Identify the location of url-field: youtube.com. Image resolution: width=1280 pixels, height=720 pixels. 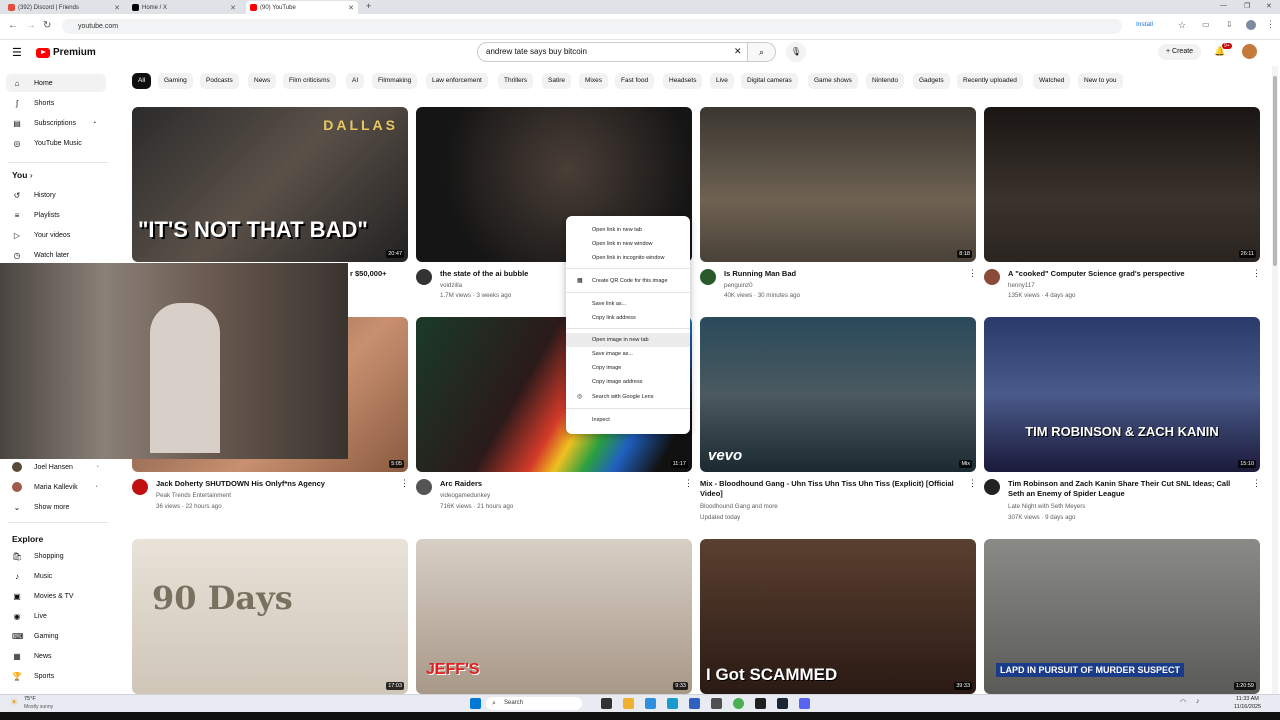
(592, 26).